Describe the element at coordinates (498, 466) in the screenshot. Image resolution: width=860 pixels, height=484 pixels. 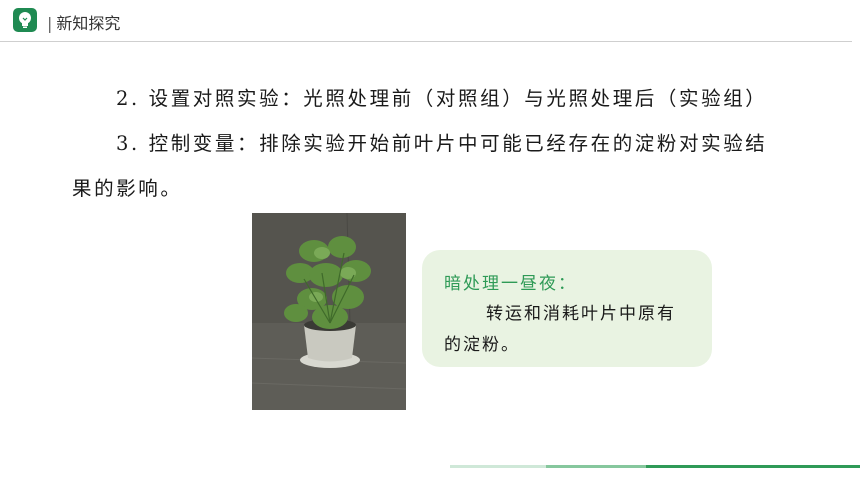
I see `footer-bar-light` at that location.